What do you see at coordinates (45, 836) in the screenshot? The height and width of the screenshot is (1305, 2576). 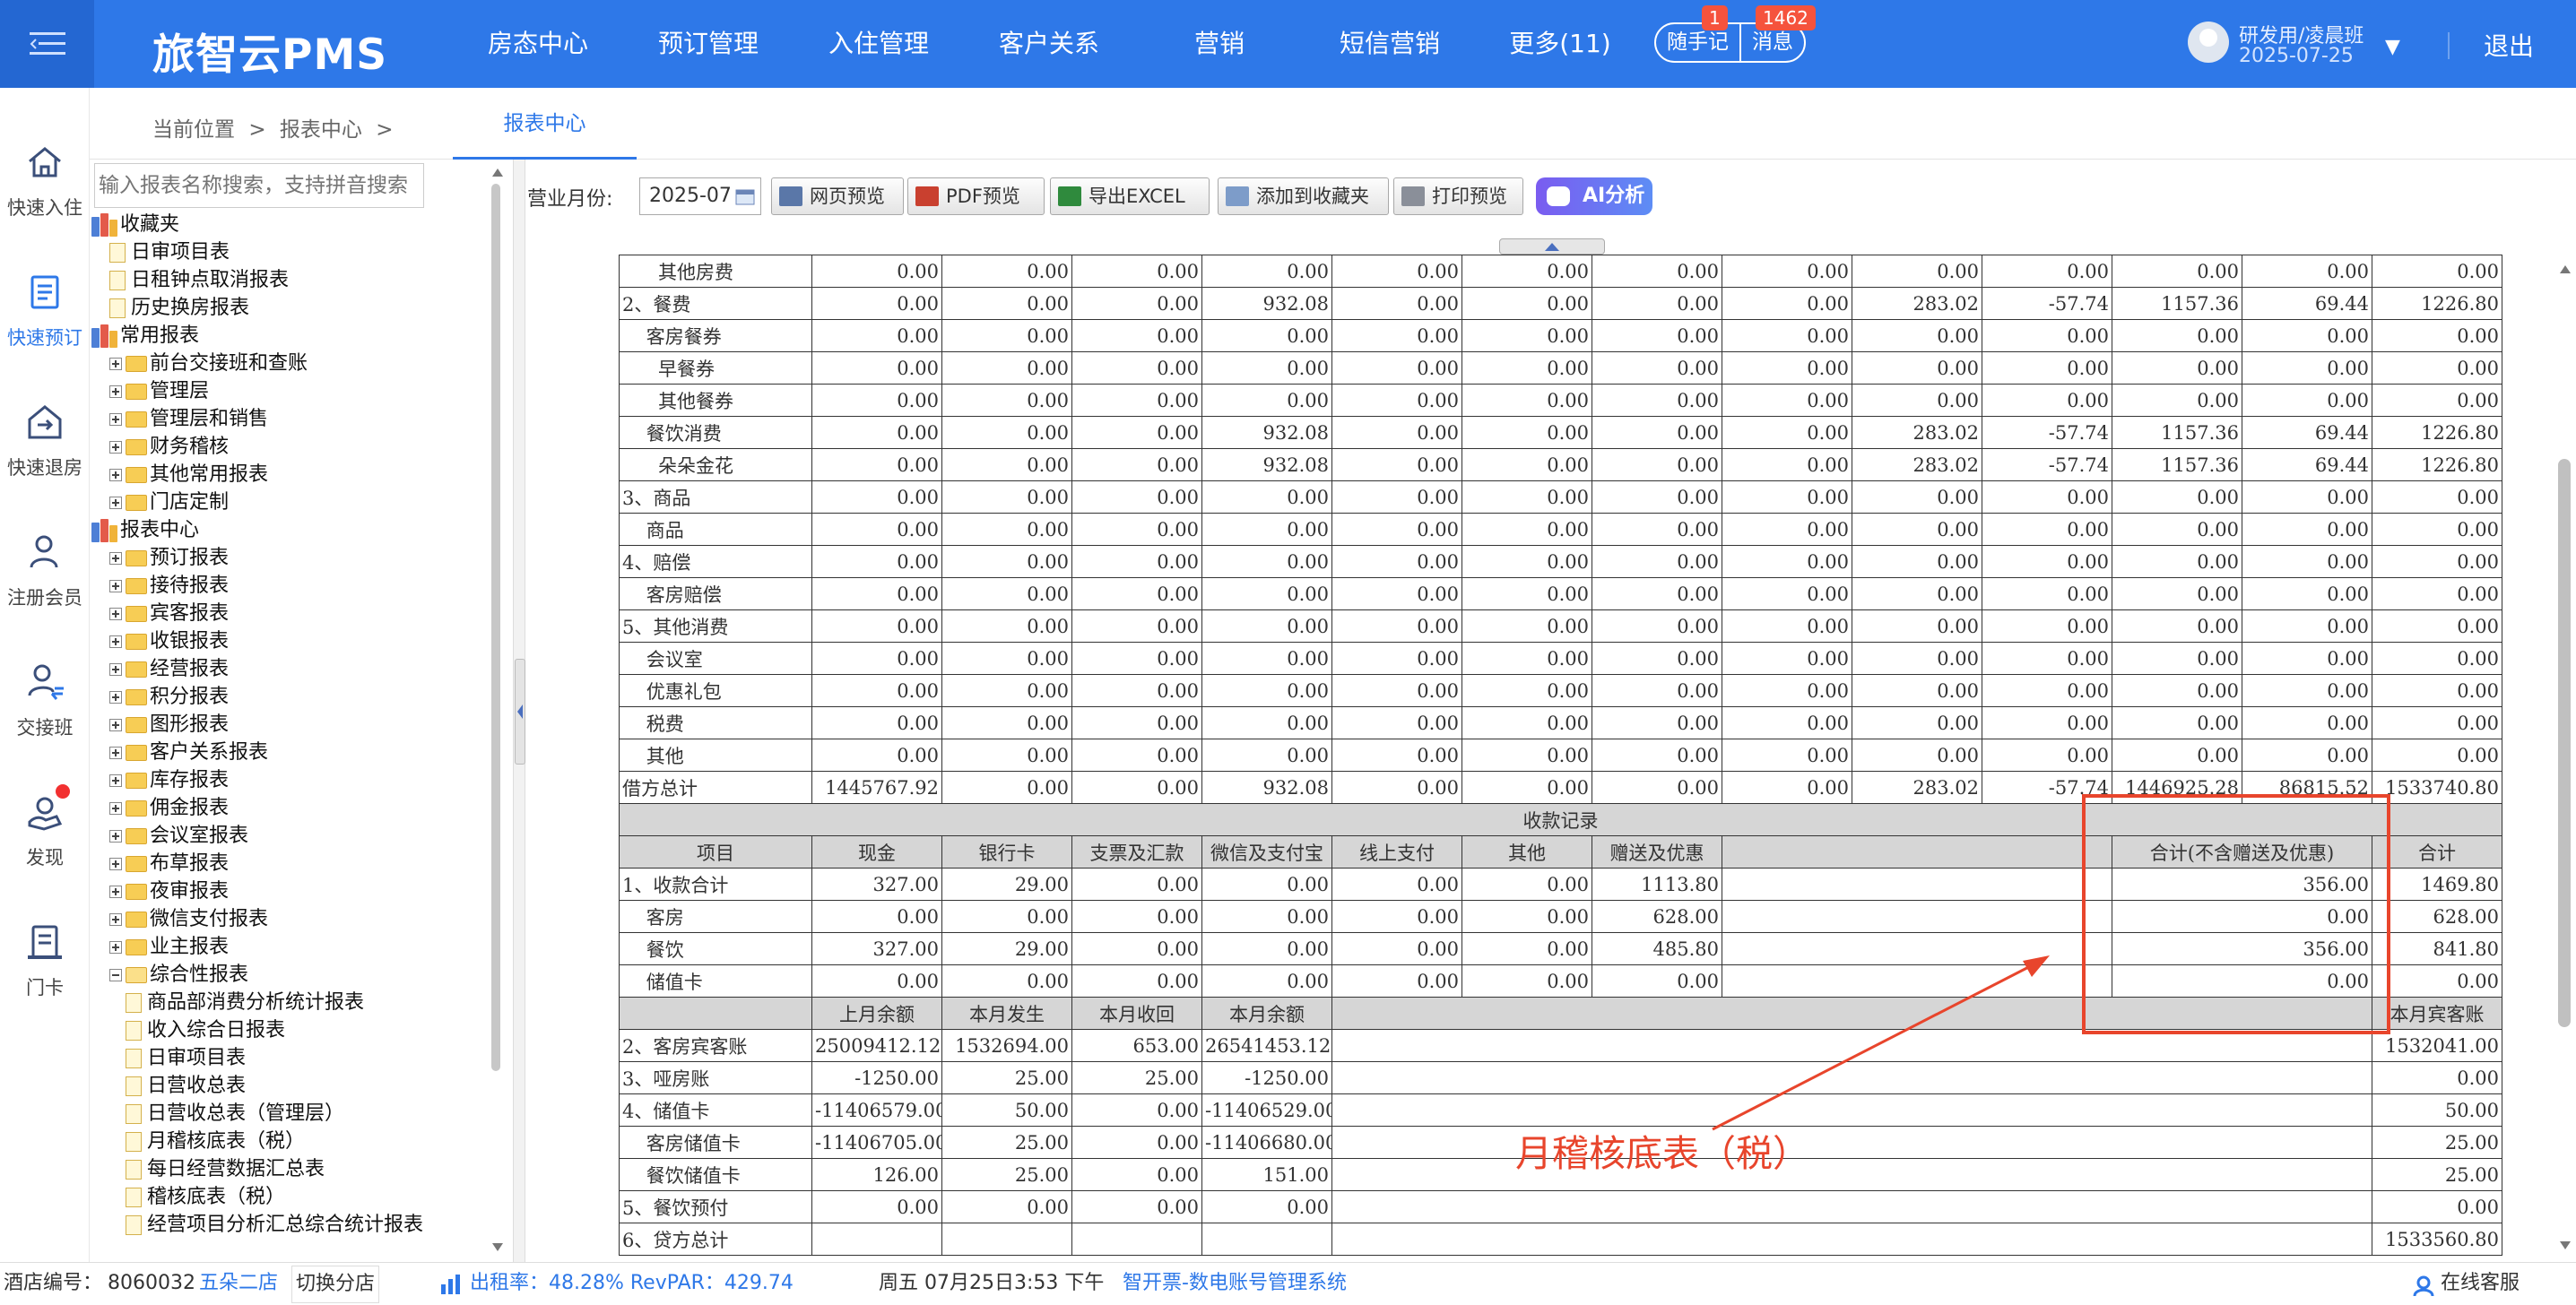 I see `discover-button: 发现` at bounding box center [45, 836].